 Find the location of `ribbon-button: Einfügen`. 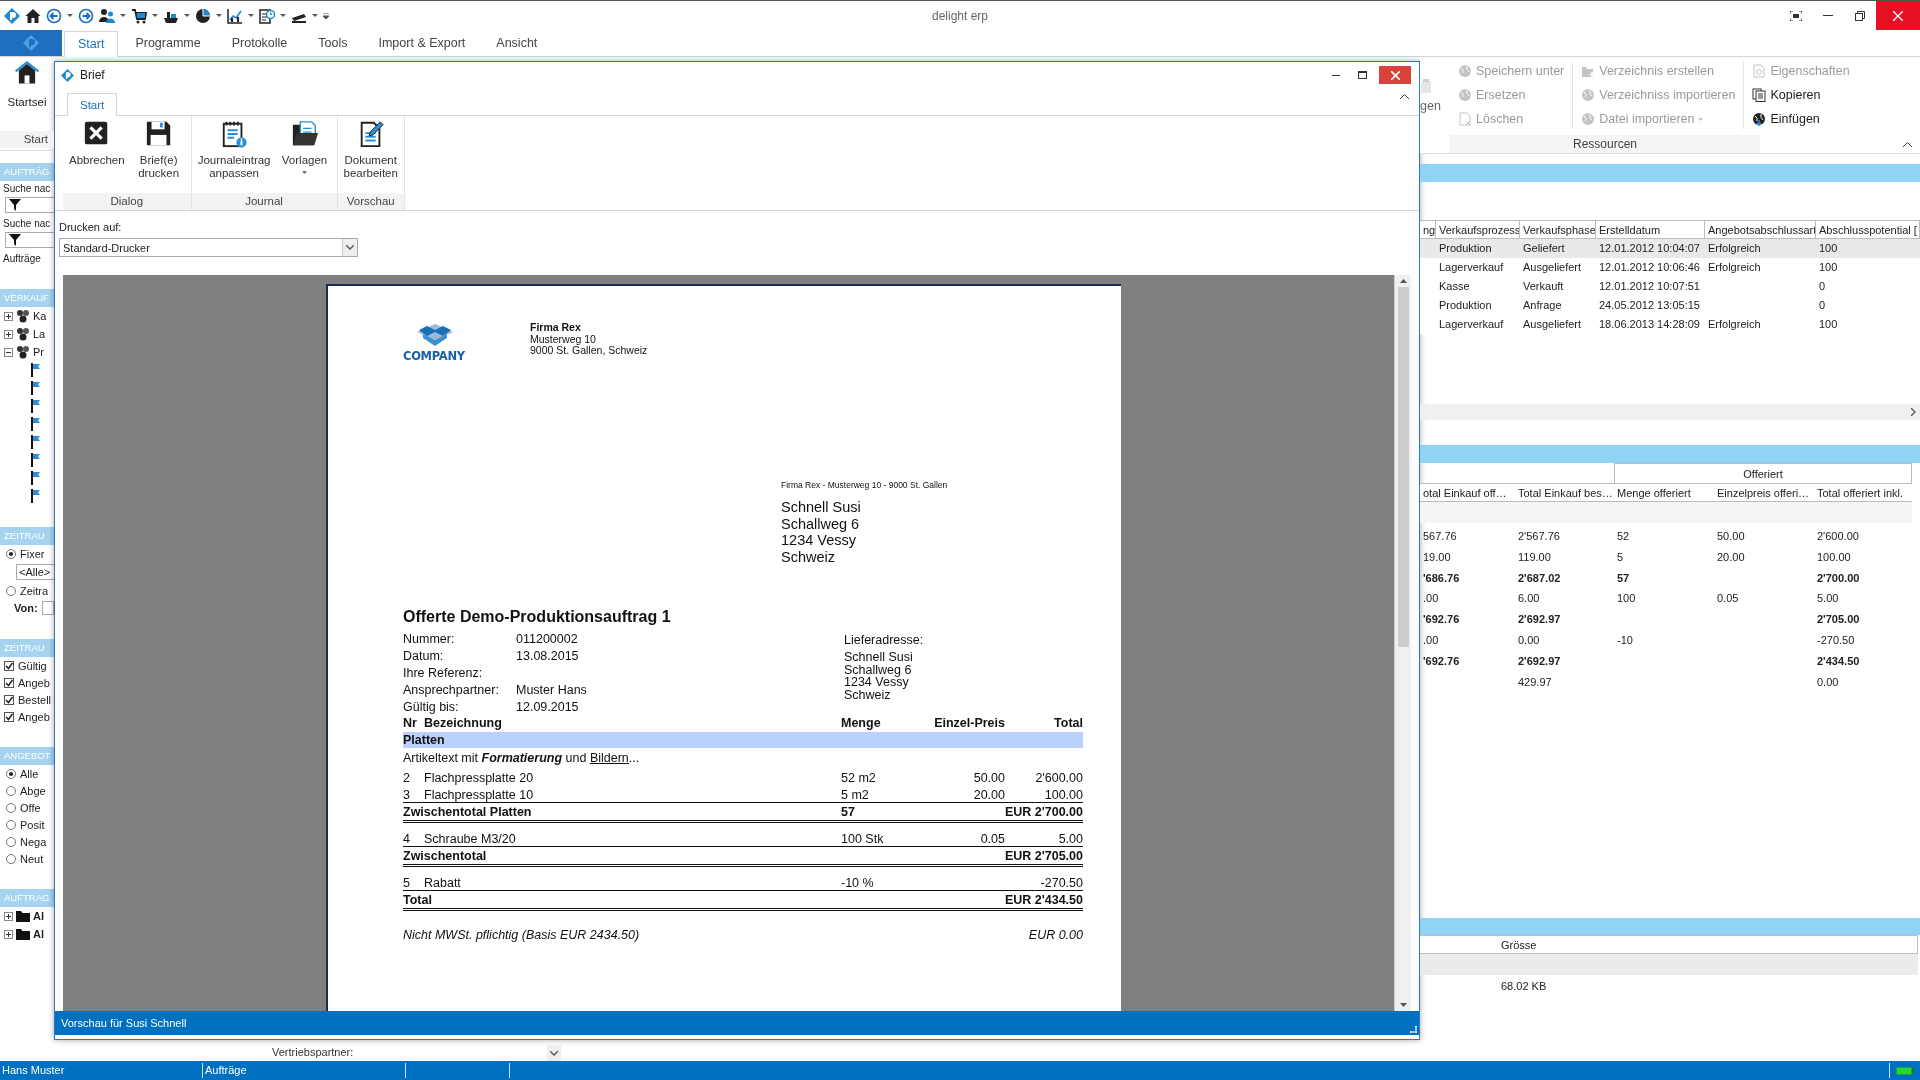

ribbon-button: Einfügen is located at coordinates (1801, 119).